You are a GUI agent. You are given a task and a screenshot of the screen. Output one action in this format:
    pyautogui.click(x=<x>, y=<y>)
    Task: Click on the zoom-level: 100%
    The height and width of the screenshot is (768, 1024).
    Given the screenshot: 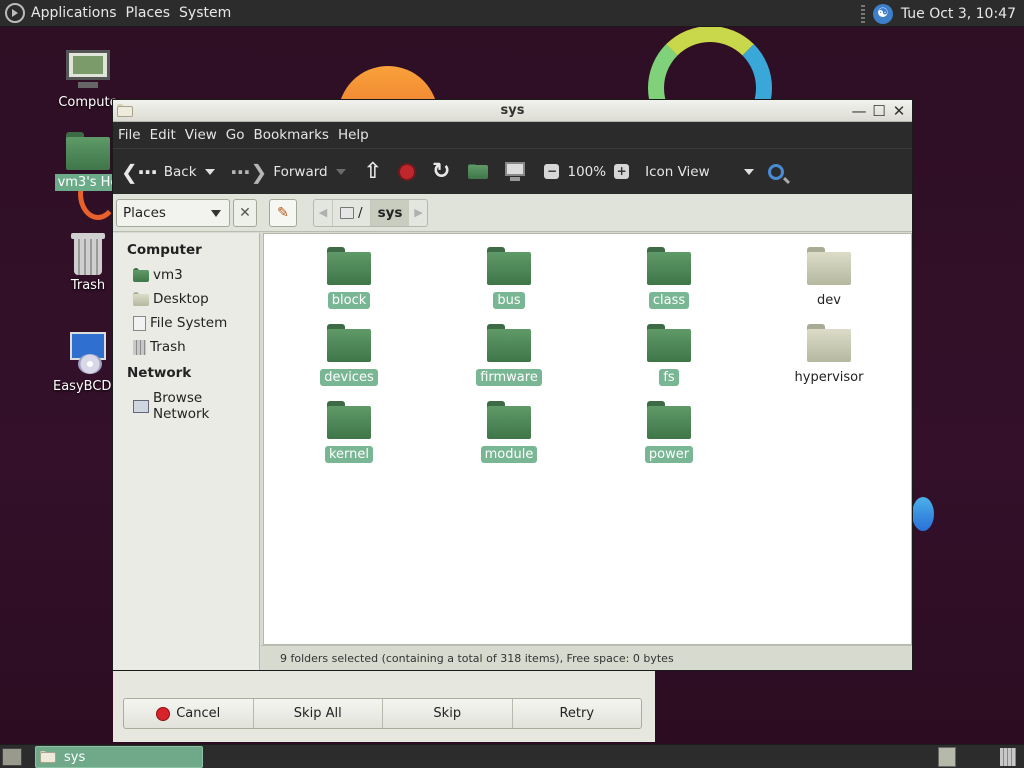 What is the action you would take?
    pyautogui.click(x=586, y=172)
    